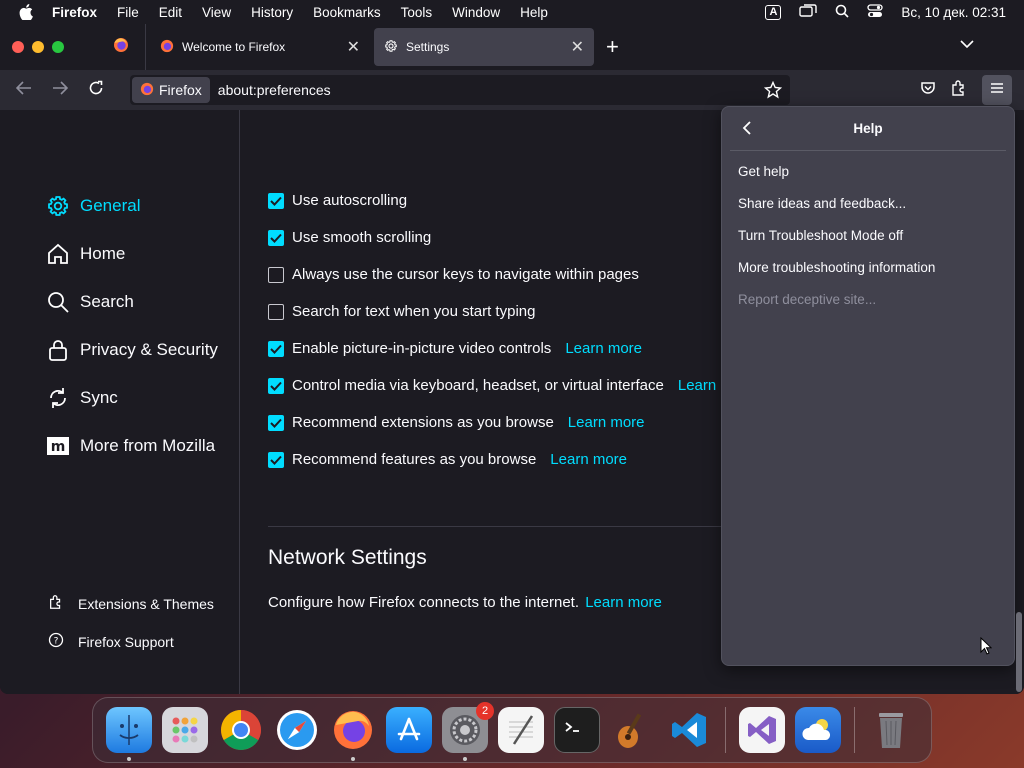 This screenshot has height=768, width=1024. Describe the element at coordinates (241, 730) in the screenshot. I see `chrome-icon` at that location.